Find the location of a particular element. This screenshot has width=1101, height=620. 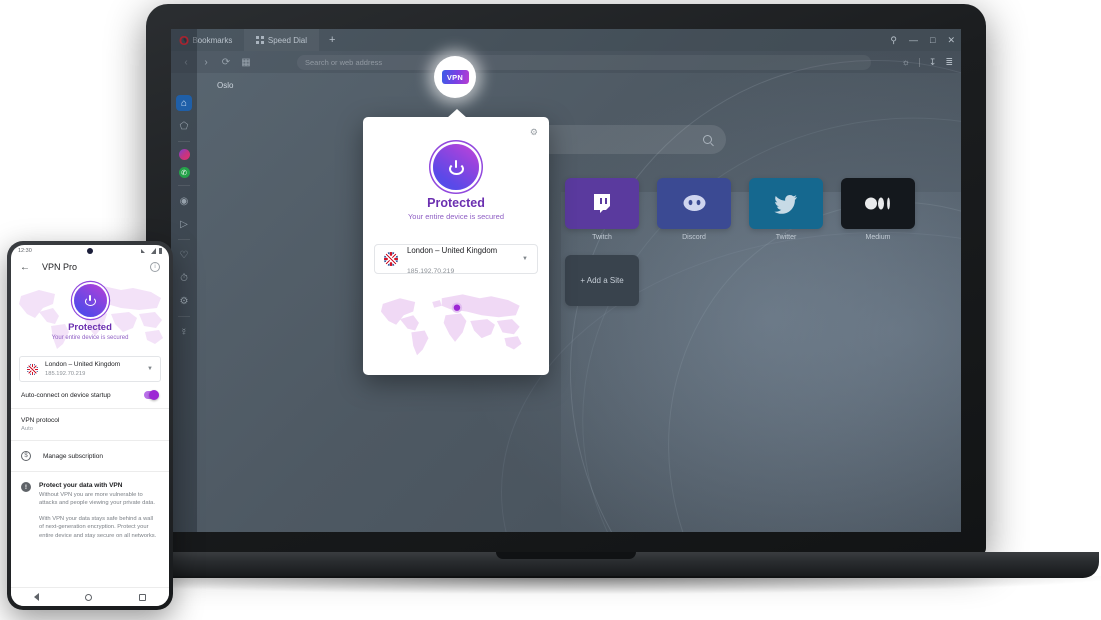

speed-dial-item-twitch: Twitch is located at coordinates (602, 209).